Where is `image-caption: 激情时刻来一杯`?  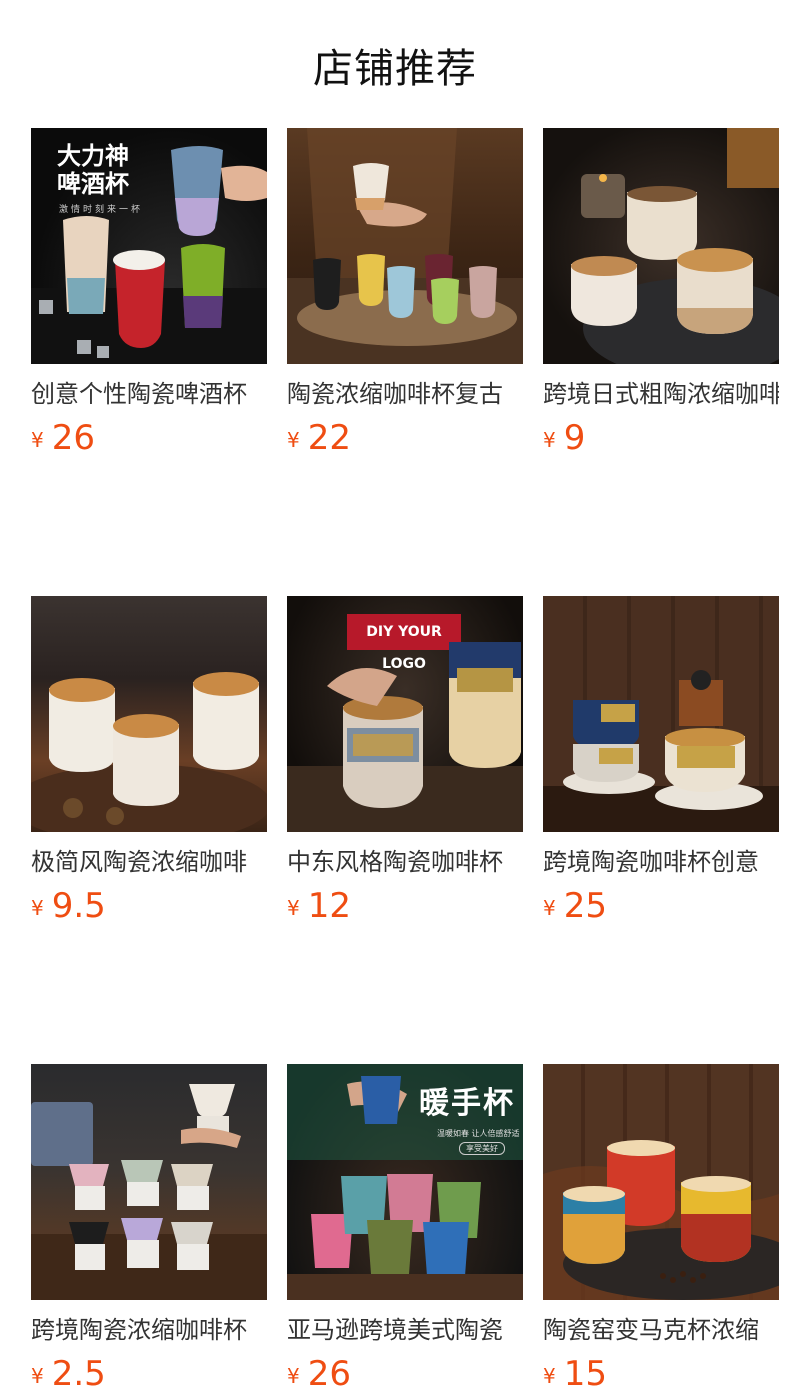 image-caption: 激情时刻来一杯 is located at coordinates (101, 210).